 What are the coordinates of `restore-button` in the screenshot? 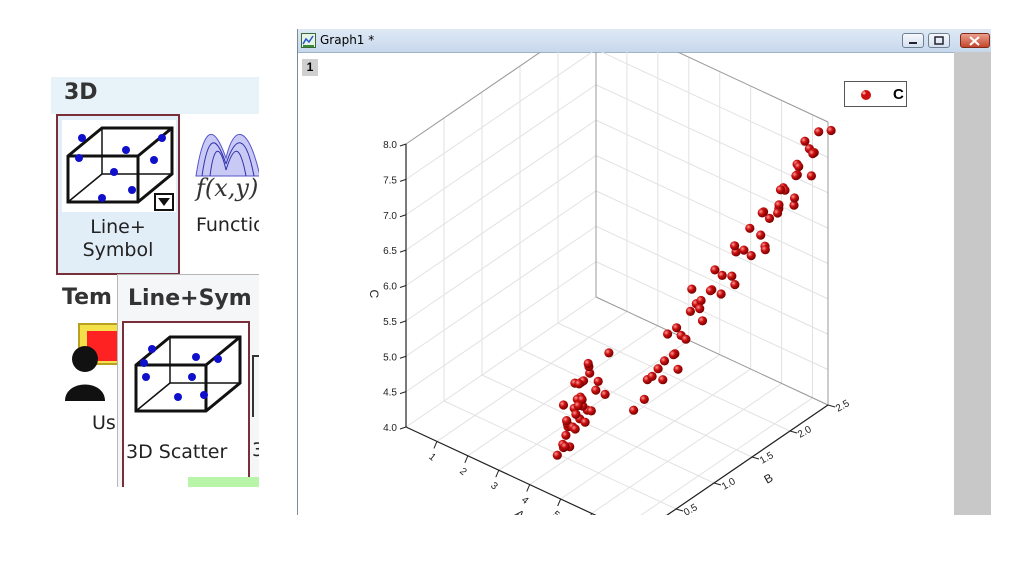 It's located at (939, 40).